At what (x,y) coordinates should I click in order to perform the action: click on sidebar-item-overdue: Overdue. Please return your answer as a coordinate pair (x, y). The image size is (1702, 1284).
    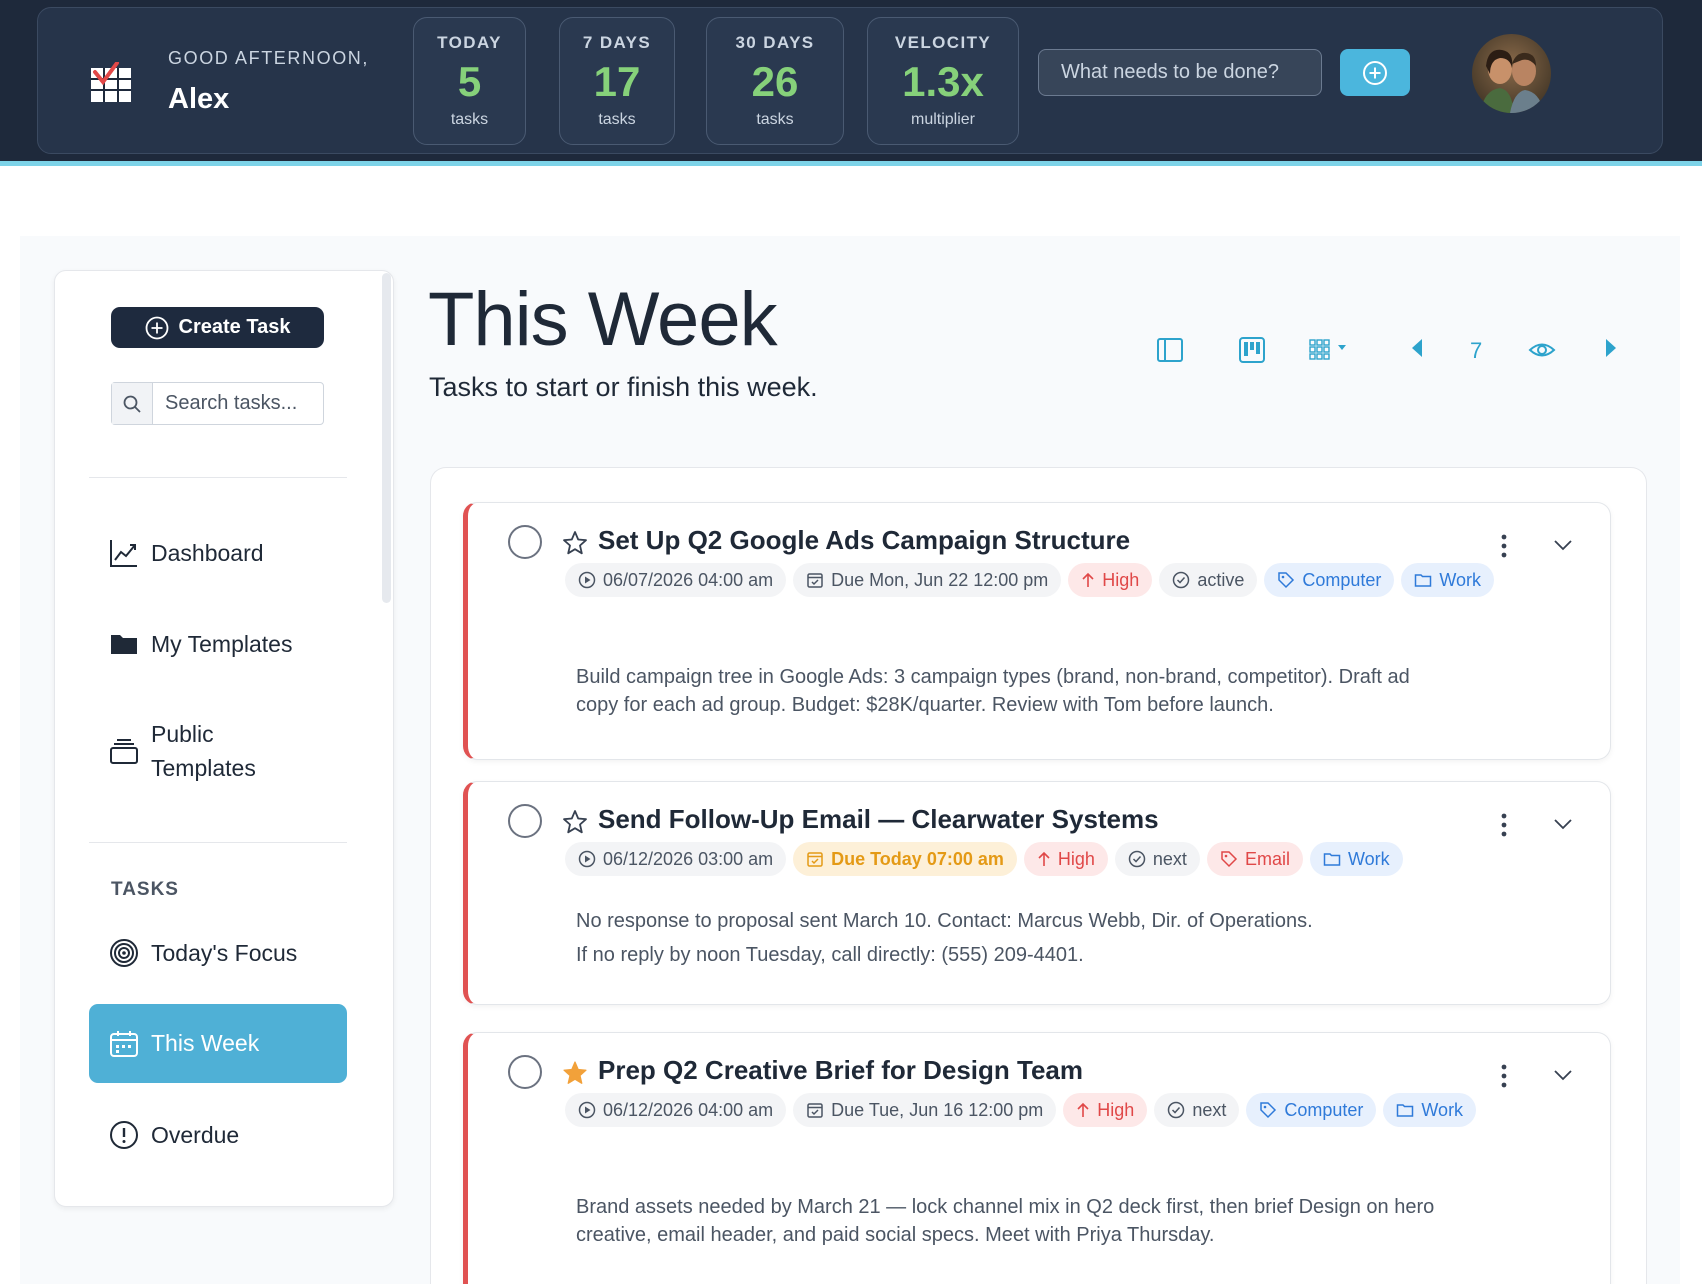
    Looking at the image, I should click on (218, 1135).